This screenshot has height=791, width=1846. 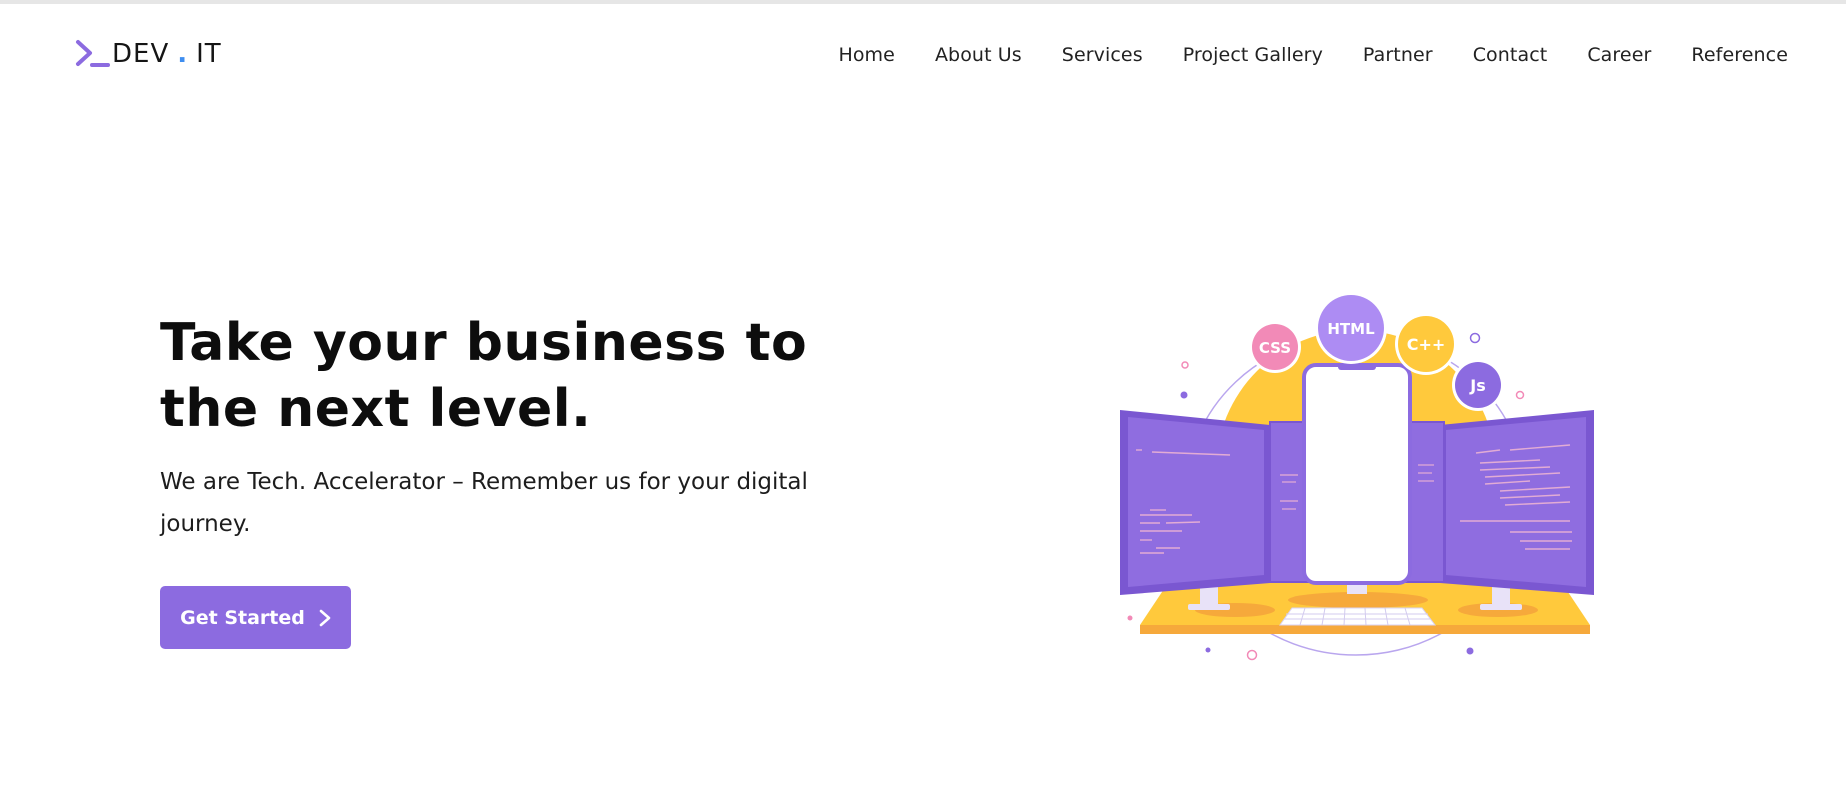 What do you see at coordinates (141, 54) in the screenshot?
I see `logo-prefix: DEV` at bounding box center [141, 54].